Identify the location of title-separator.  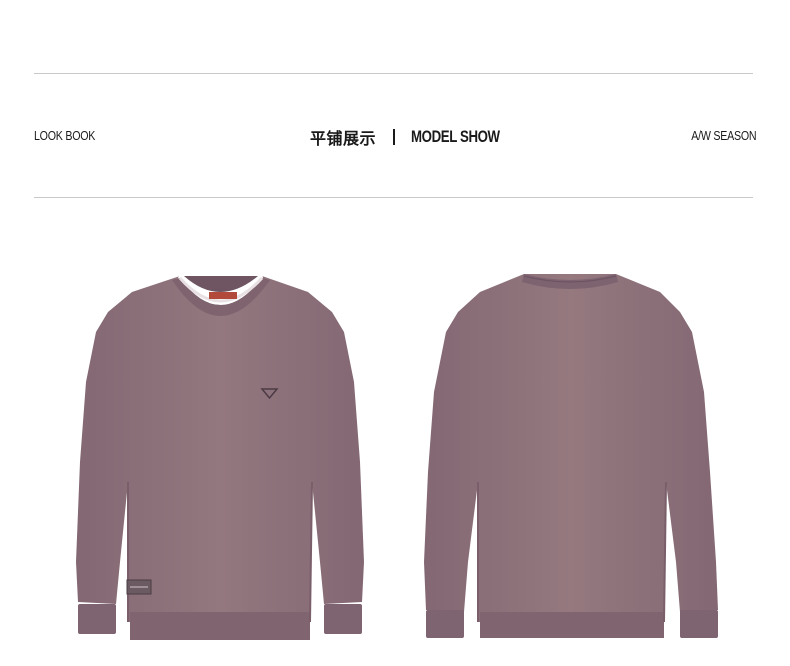
(394, 137).